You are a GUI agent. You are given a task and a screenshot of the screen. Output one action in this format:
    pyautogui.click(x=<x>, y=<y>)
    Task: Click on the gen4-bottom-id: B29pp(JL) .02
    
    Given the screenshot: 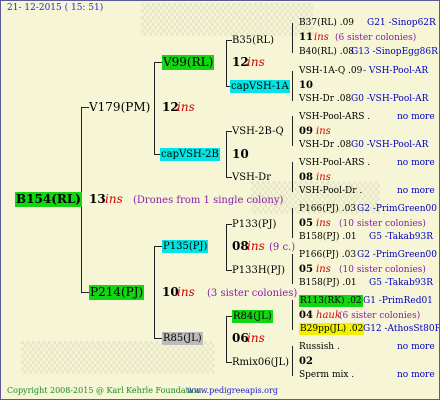 What is the action you would take?
    pyautogui.click(x=332, y=329)
    